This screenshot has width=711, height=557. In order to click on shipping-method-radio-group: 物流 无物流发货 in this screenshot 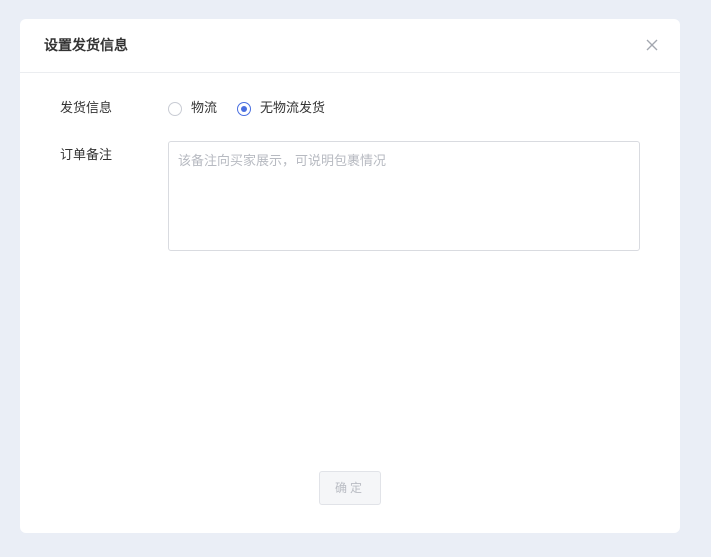, I will do `click(256, 109)`.